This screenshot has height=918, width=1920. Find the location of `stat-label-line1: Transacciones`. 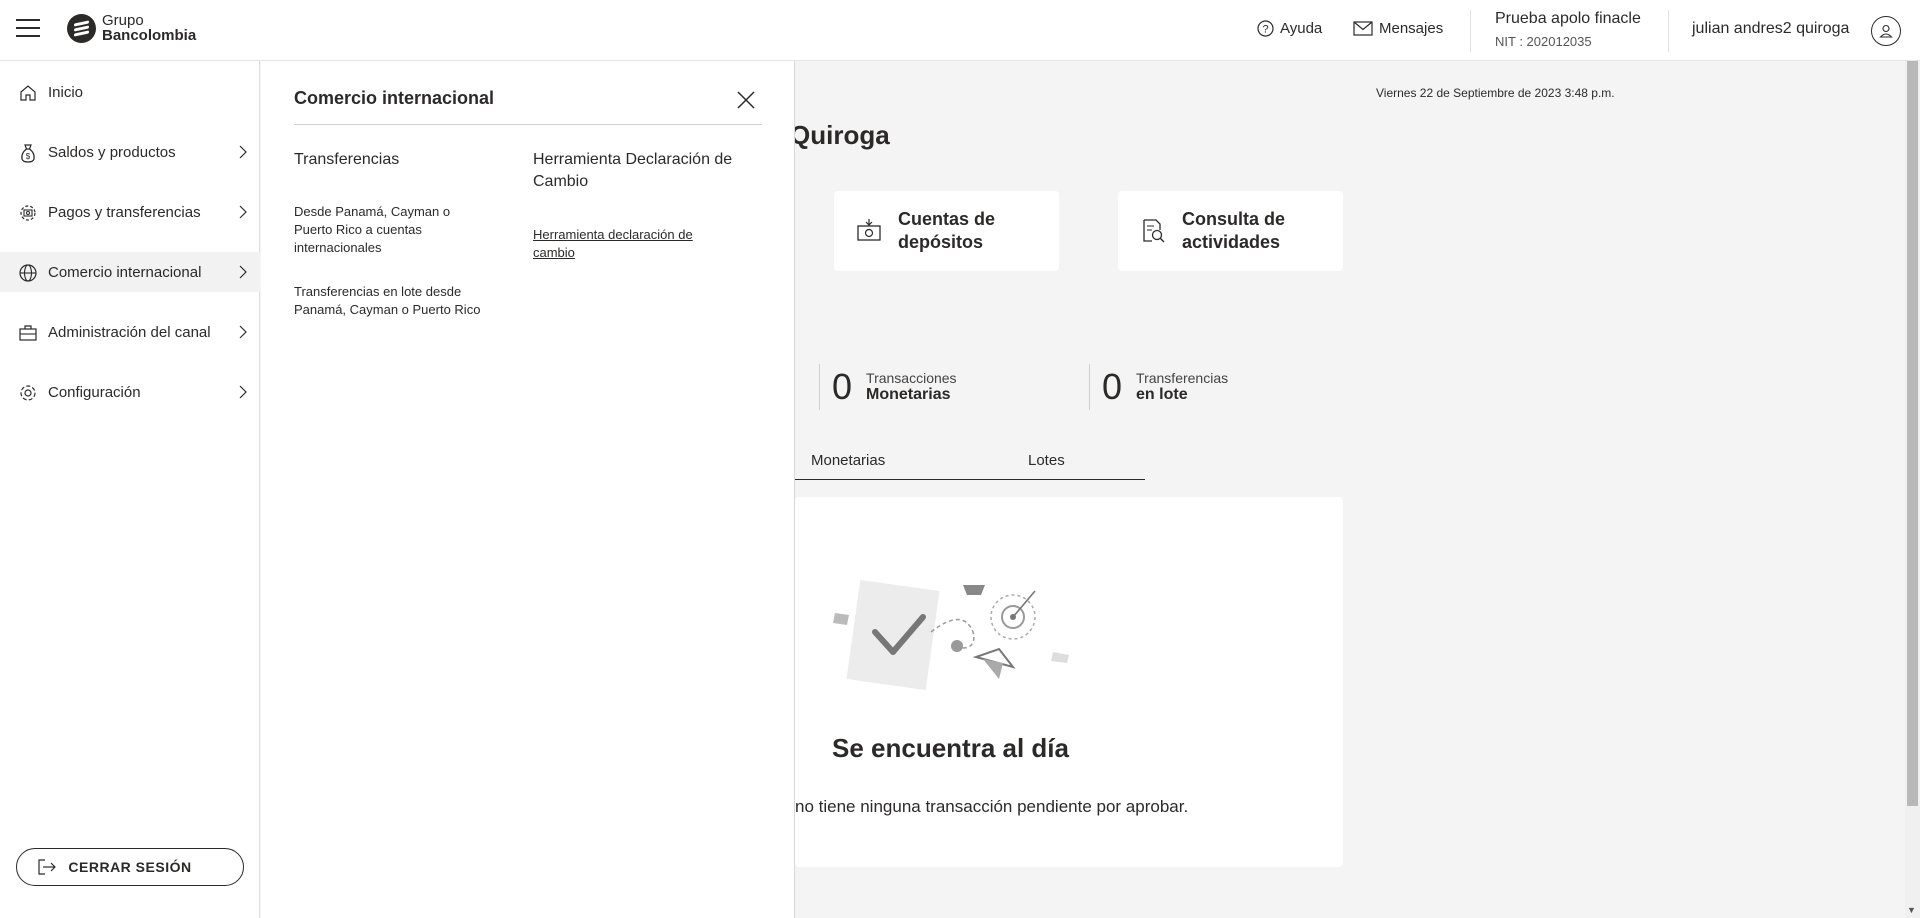

stat-label-line1: Transacciones is located at coordinates (911, 378).